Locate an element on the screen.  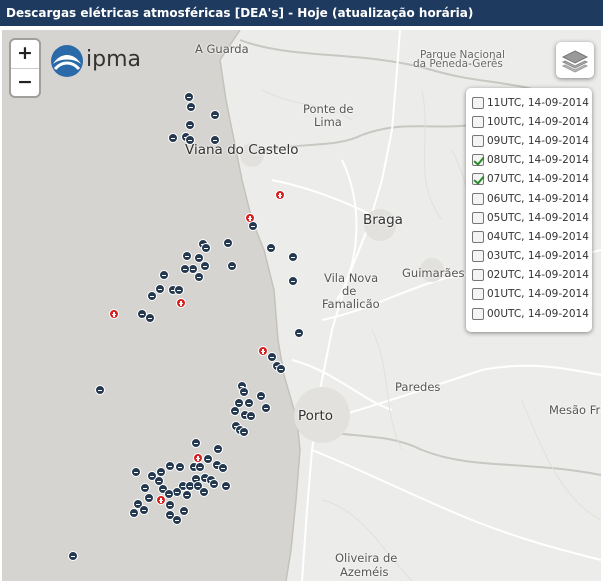
layer-option: 11UTC, 14-09-2014 is located at coordinates (532, 102).